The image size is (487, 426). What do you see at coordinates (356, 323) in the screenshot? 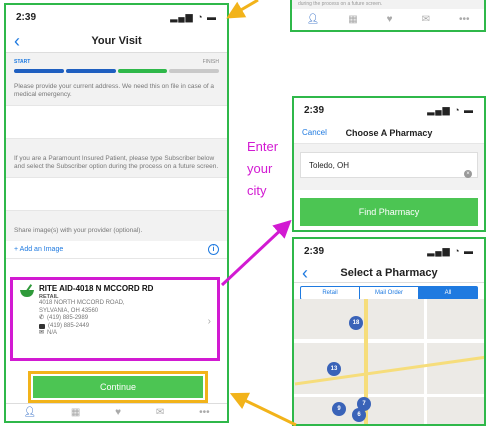
I see `map-marker: 18` at bounding box center [356, 323].